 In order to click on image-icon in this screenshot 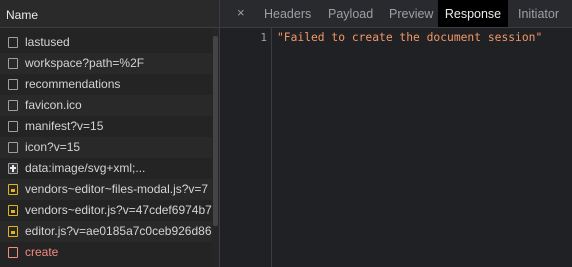, I will do `click(13, 168)`.